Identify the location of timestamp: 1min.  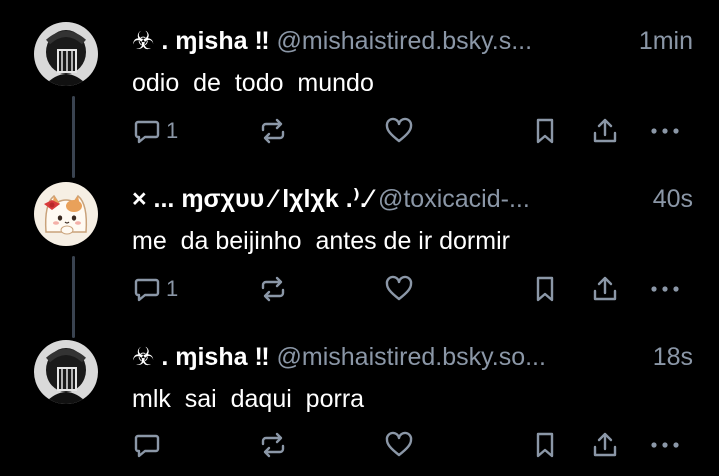
(666, 41).